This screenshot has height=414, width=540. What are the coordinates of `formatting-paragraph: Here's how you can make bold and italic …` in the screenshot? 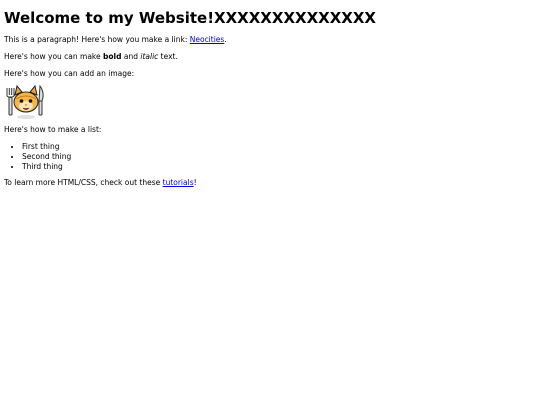 It's located at (270, 57).